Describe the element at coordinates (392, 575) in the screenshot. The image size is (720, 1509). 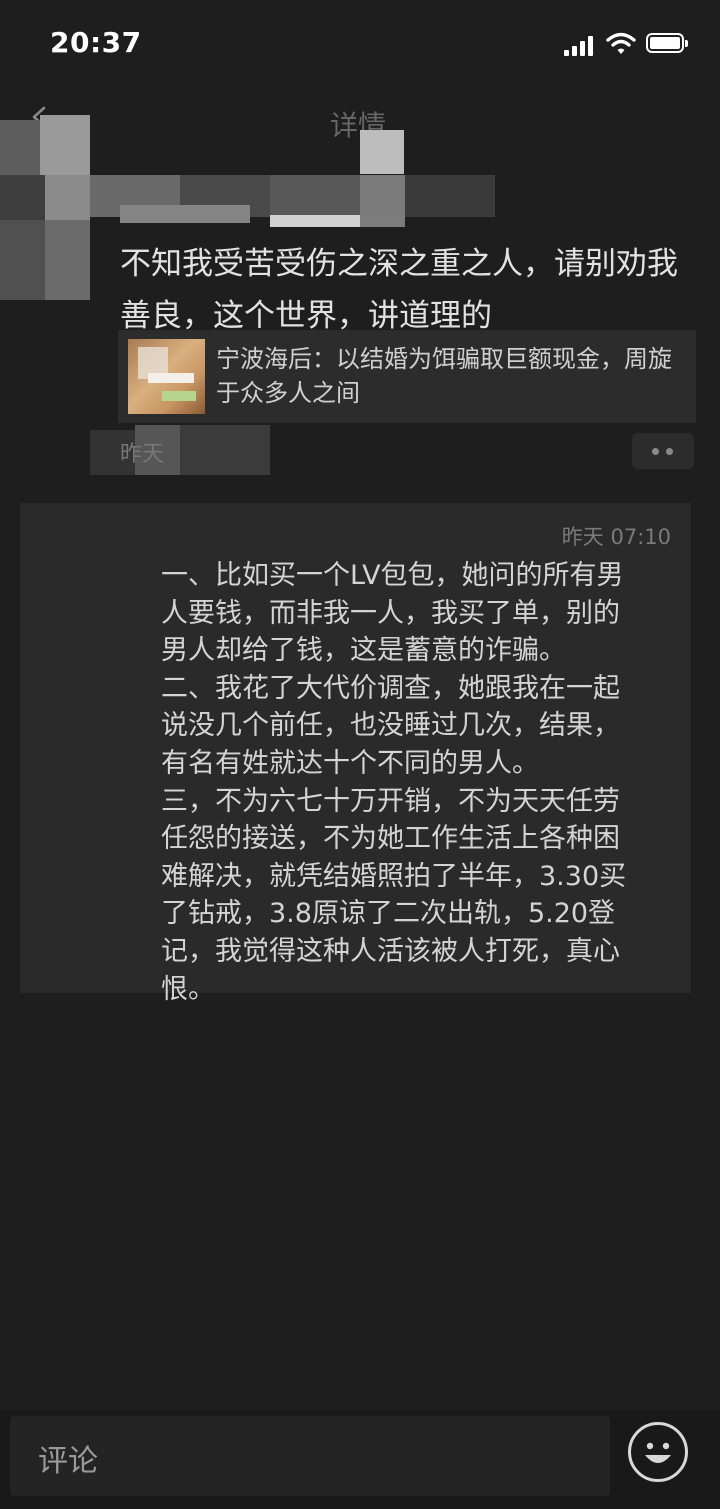
I see `comment-line: 一、比如买一个LV包包，她问的所有男` at that location.